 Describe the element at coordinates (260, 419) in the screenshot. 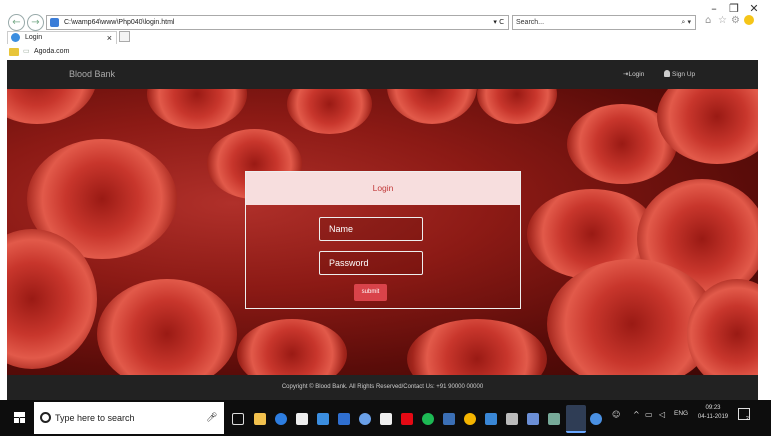

I see `file-explorer-icon` at that location.